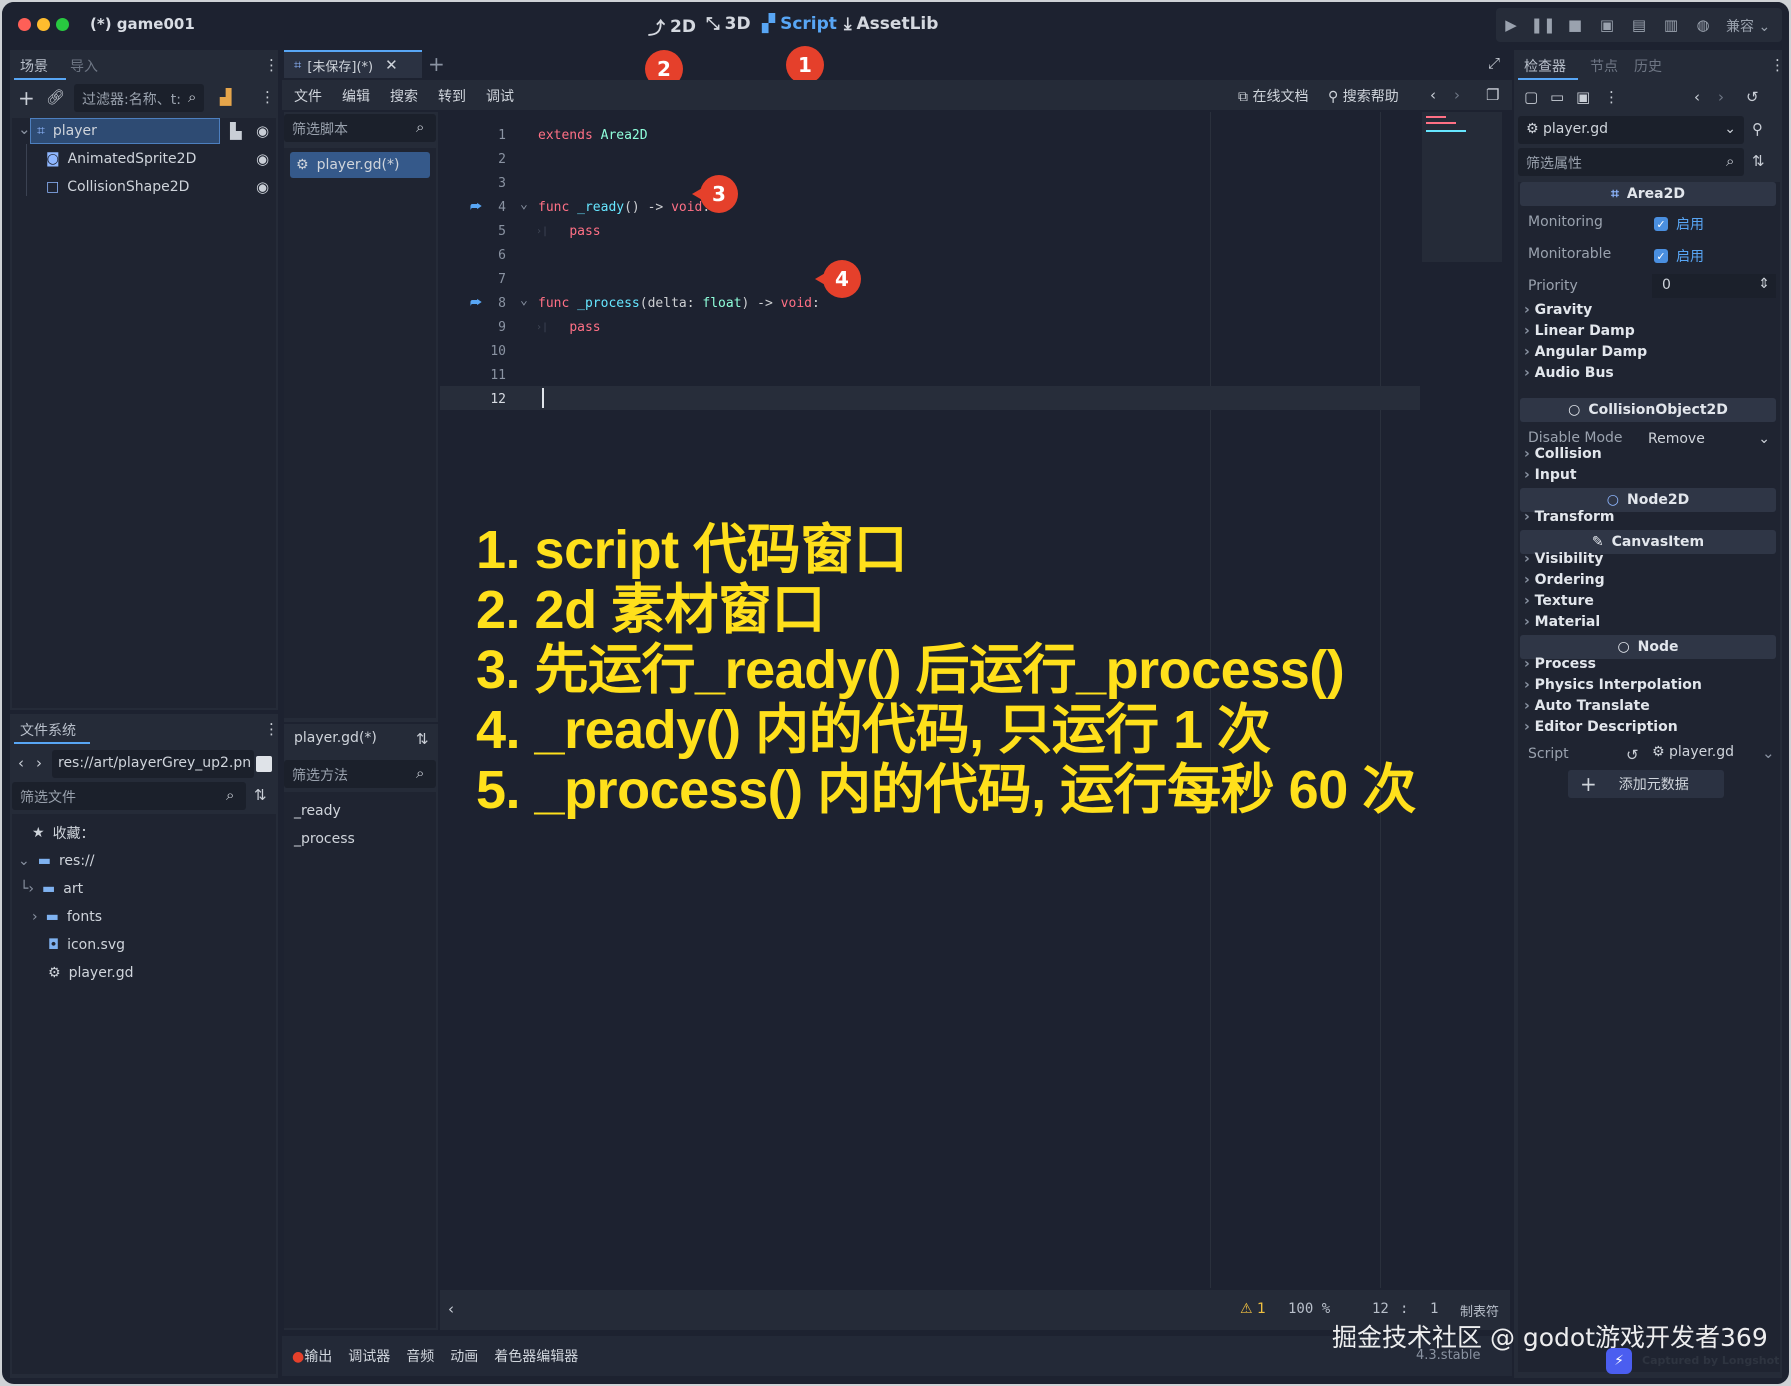 This screenshot has height=1386, width=1791. What do you see at coordinates (500, 96) in the screenshot?
I see `menu-debug: 调试` at bounding box center [500, 96].